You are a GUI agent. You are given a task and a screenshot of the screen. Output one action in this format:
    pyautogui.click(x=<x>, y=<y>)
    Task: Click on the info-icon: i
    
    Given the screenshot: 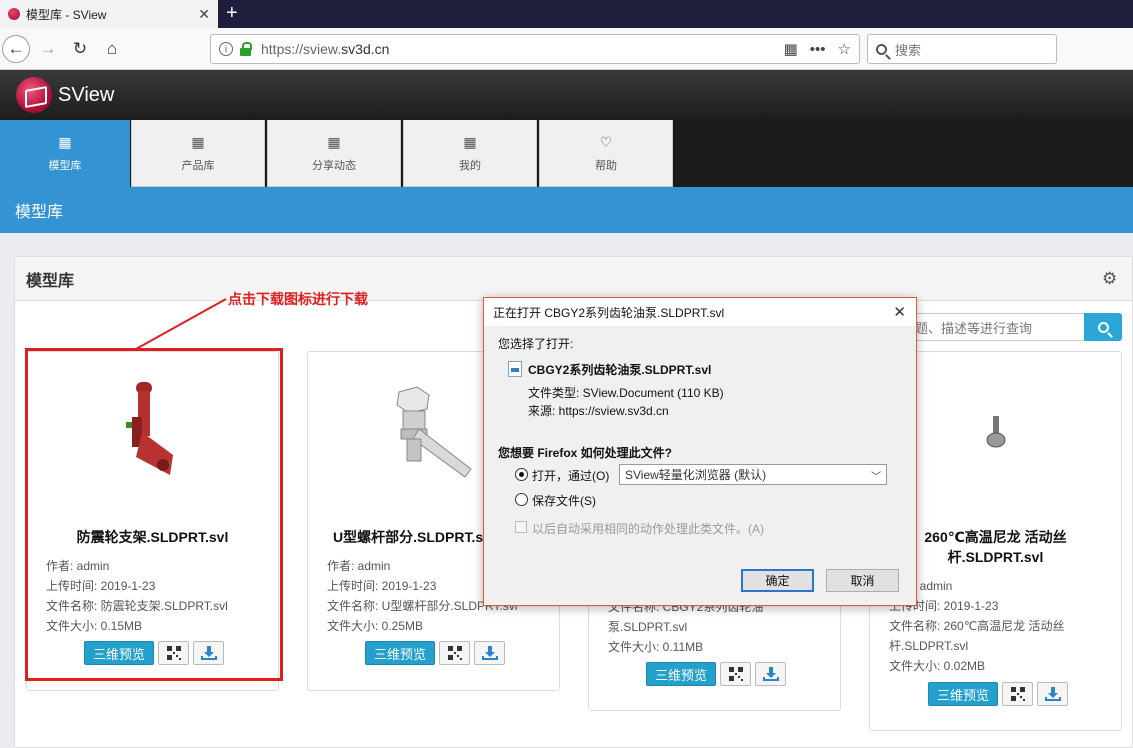 What is the action you would take?
    pyautogui.click(x=226, y=49)
    